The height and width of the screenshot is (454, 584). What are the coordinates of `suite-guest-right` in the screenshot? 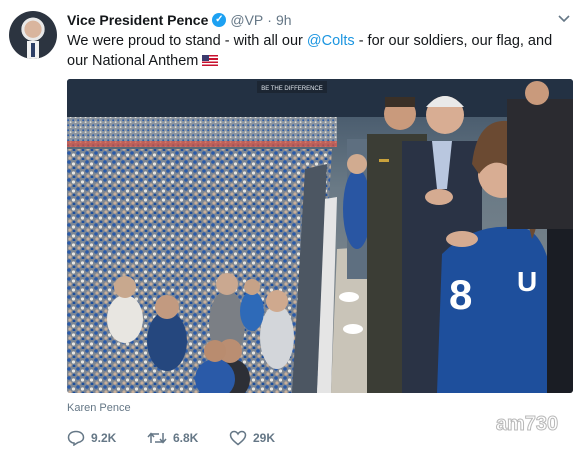 It's located at (540, 164).